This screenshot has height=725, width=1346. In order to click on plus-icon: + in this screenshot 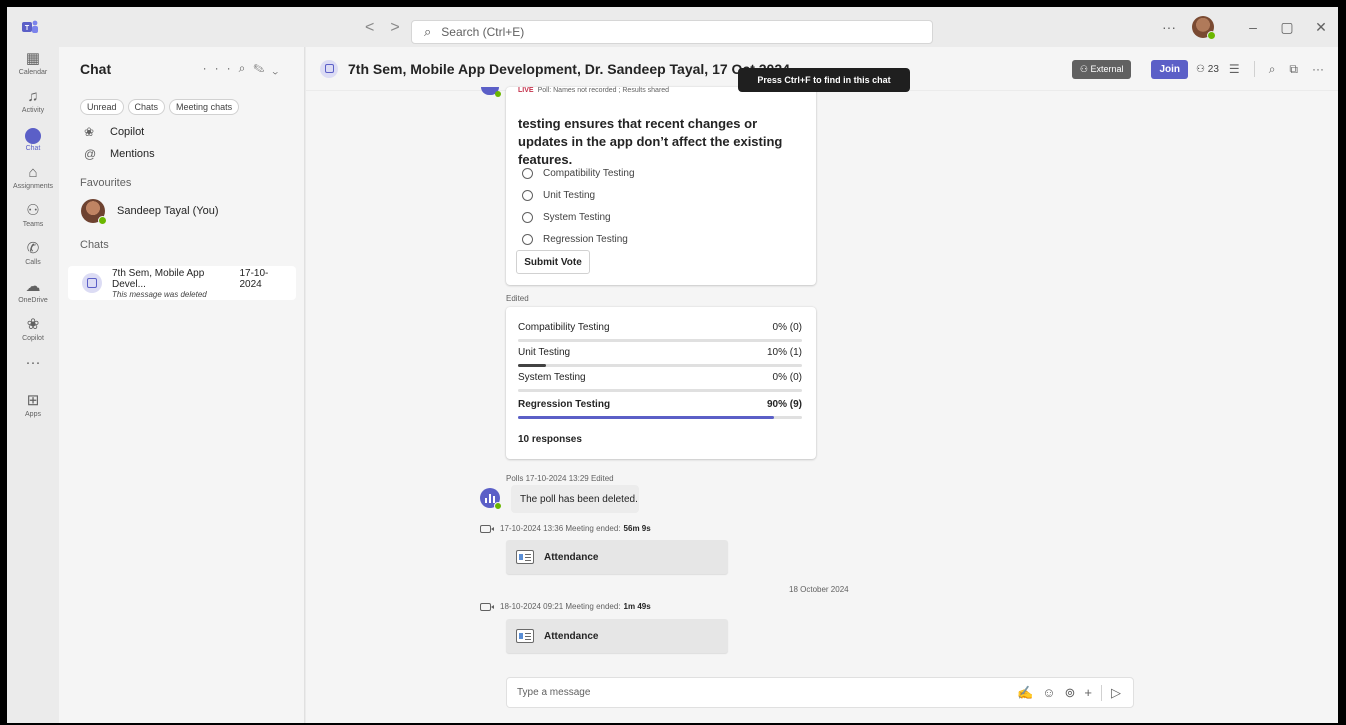, I will do `click(1088, 692)`.